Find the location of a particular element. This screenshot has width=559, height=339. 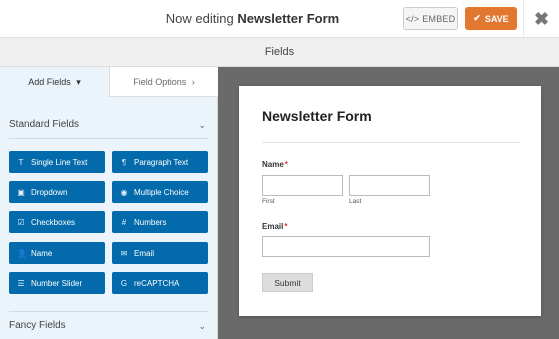

submit-label: Submit is located at coordinates (287, 282).